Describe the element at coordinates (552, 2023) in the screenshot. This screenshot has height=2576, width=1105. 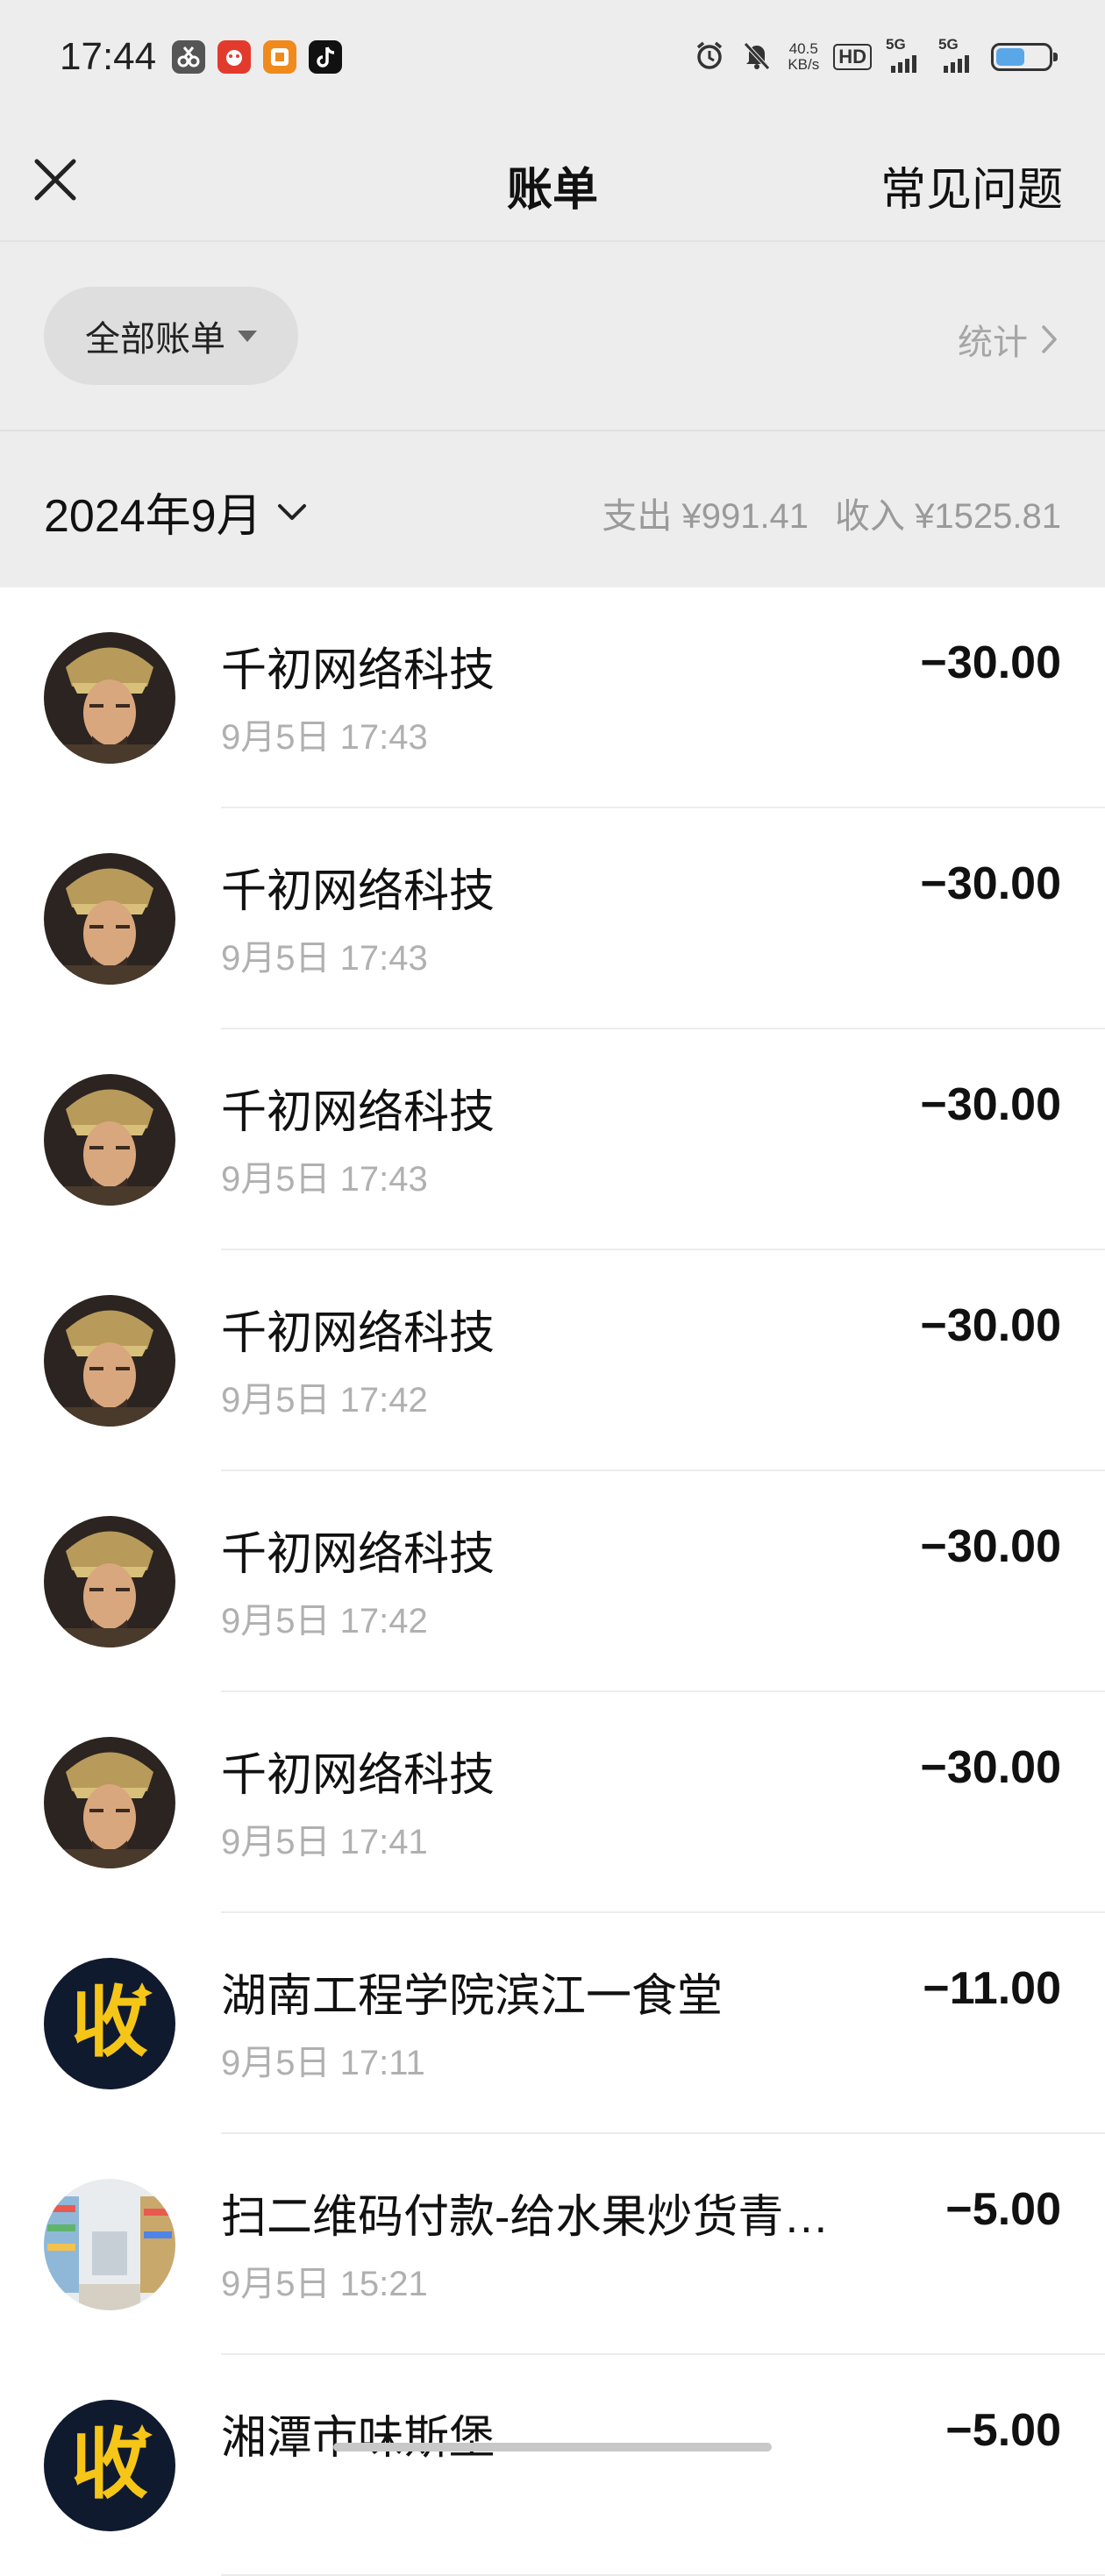
I see `transaction-row: 收 湖南工程学院滨江一食堂 9月5日 17:11 −11.00` at that location.